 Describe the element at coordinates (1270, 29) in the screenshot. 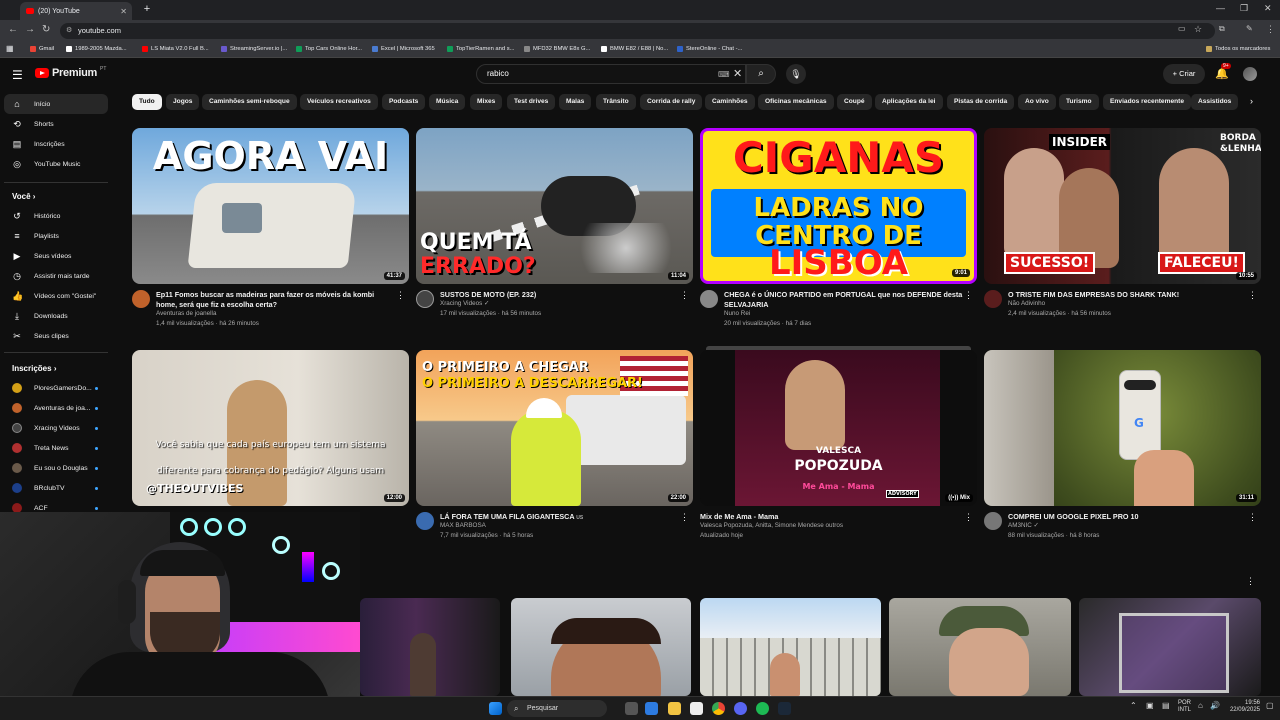

I see `browser-menu-icon: ⋮` at that location.